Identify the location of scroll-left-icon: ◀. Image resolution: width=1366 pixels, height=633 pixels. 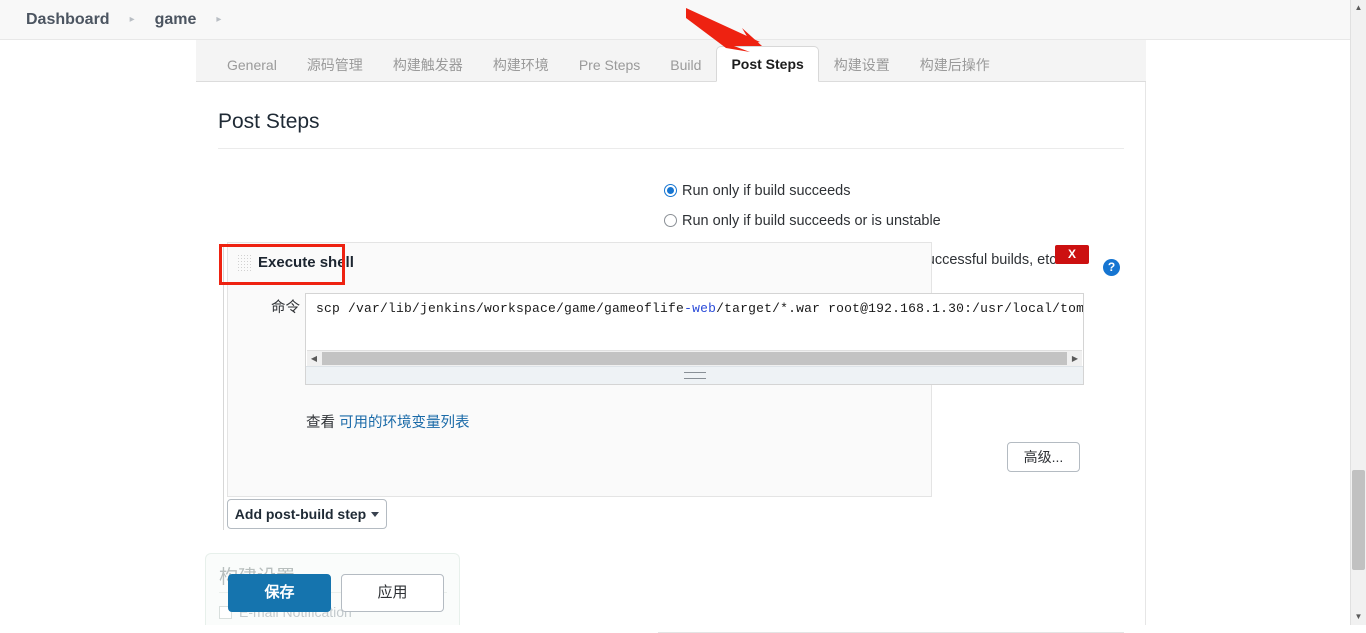
(314, 358).